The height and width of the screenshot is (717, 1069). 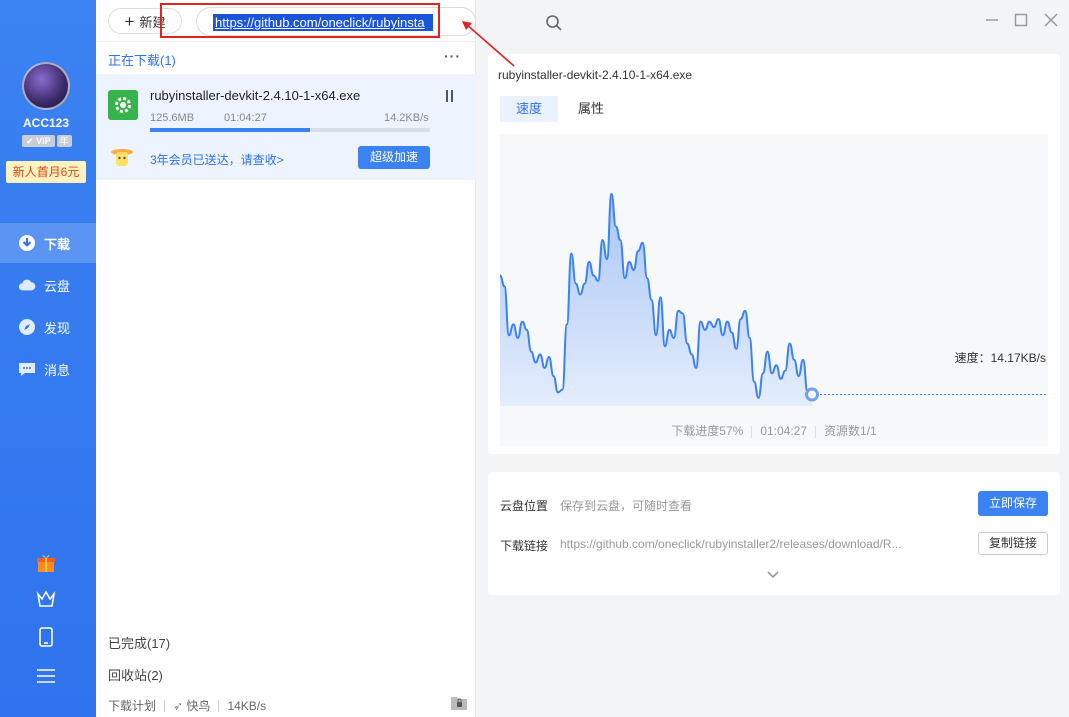 I want to click on cloud-location-label: 云盘位置, so click(x=524, y=506).